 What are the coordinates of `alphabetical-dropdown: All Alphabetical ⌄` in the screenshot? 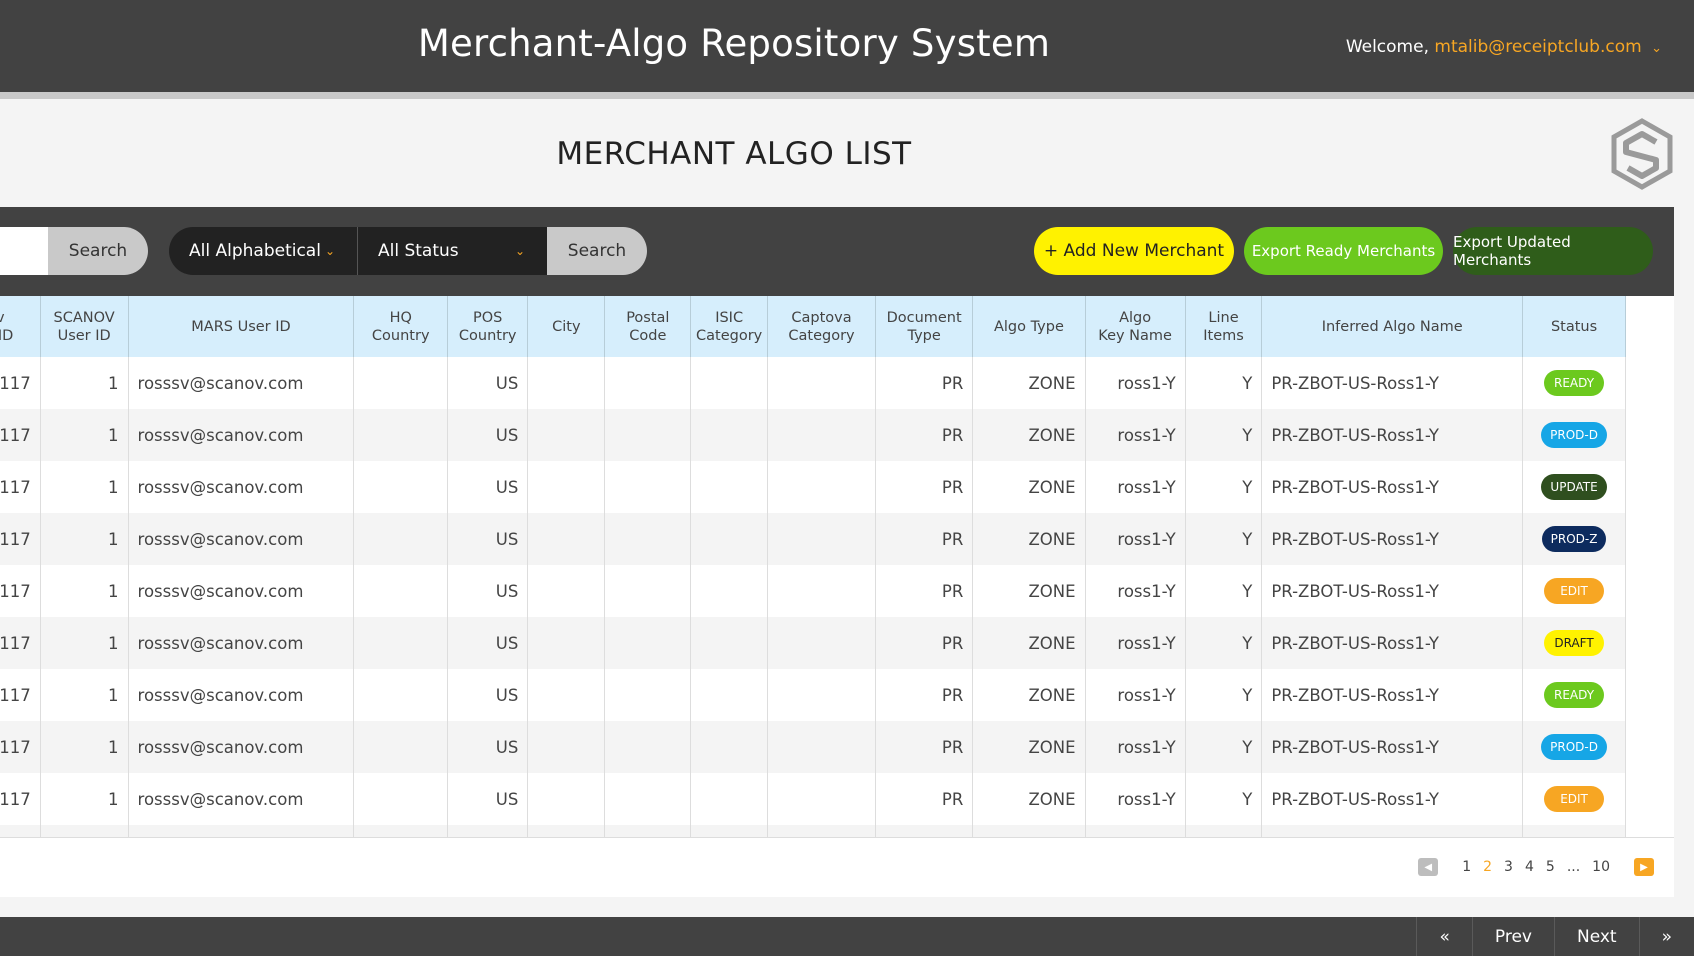 It's located at (263, 251).